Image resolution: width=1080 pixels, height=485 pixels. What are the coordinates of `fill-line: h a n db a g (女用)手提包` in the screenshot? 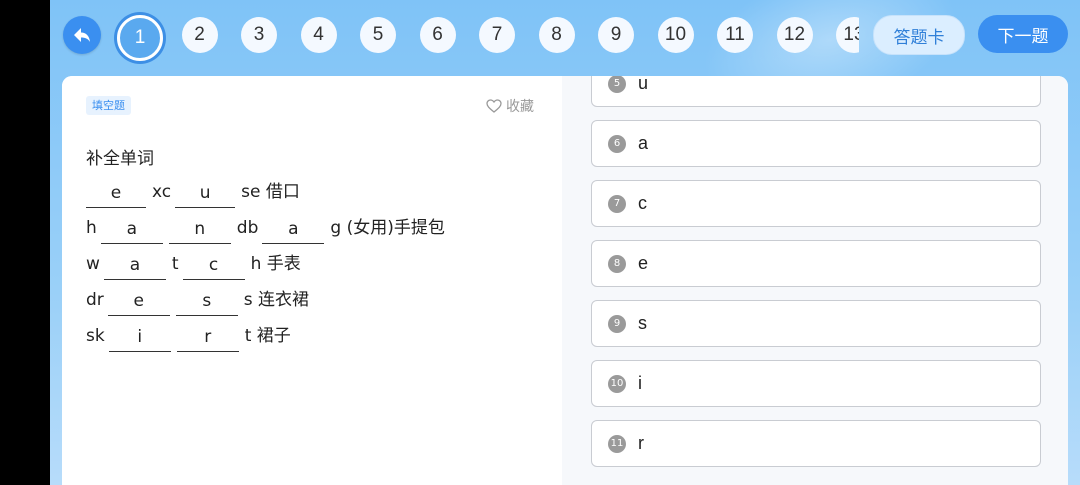 It's located at (267, 229).